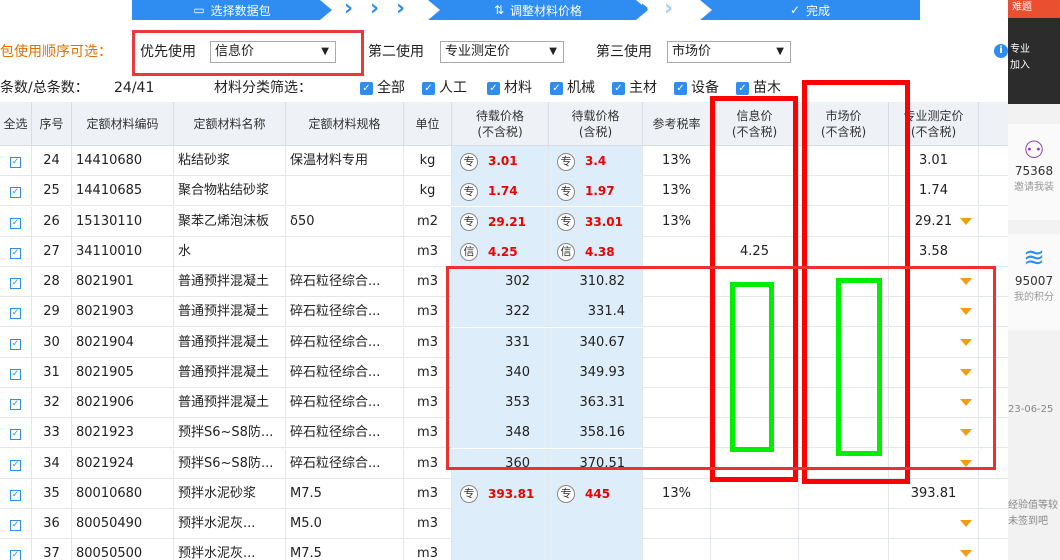 Image resolution: width=1060 pixels, height=560 pixels. What do you see at coordinates (1034, 282) in the screenshot?
I see `side-points-card: ≋ 95007 我的积分` at bounding box center [1034, 282].